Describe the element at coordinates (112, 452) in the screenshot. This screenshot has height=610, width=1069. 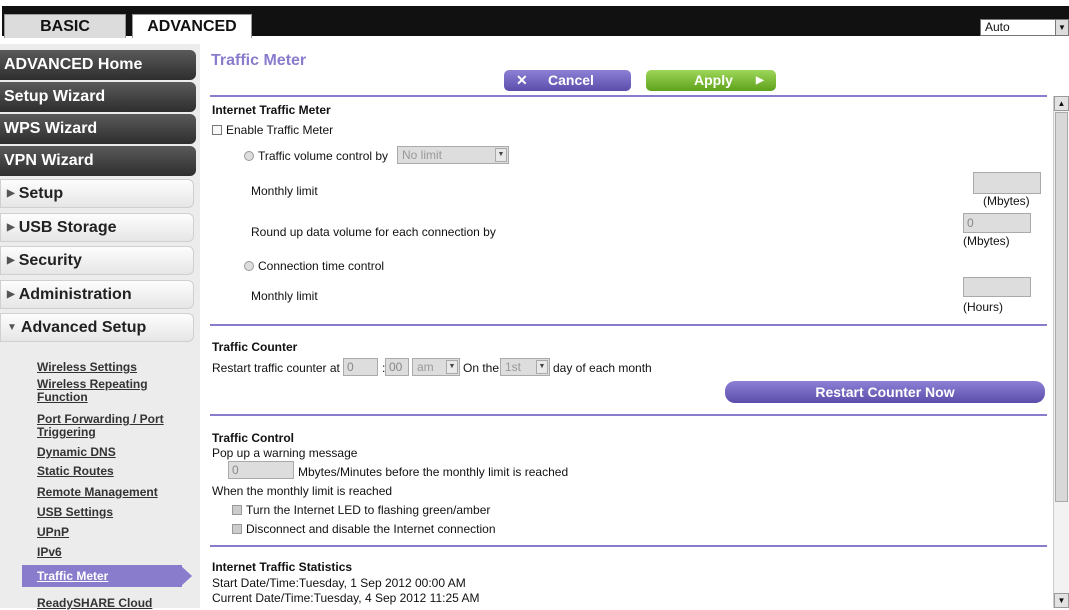
I see `sublink-dynamic-dns: Dynamic DNS` at that location.